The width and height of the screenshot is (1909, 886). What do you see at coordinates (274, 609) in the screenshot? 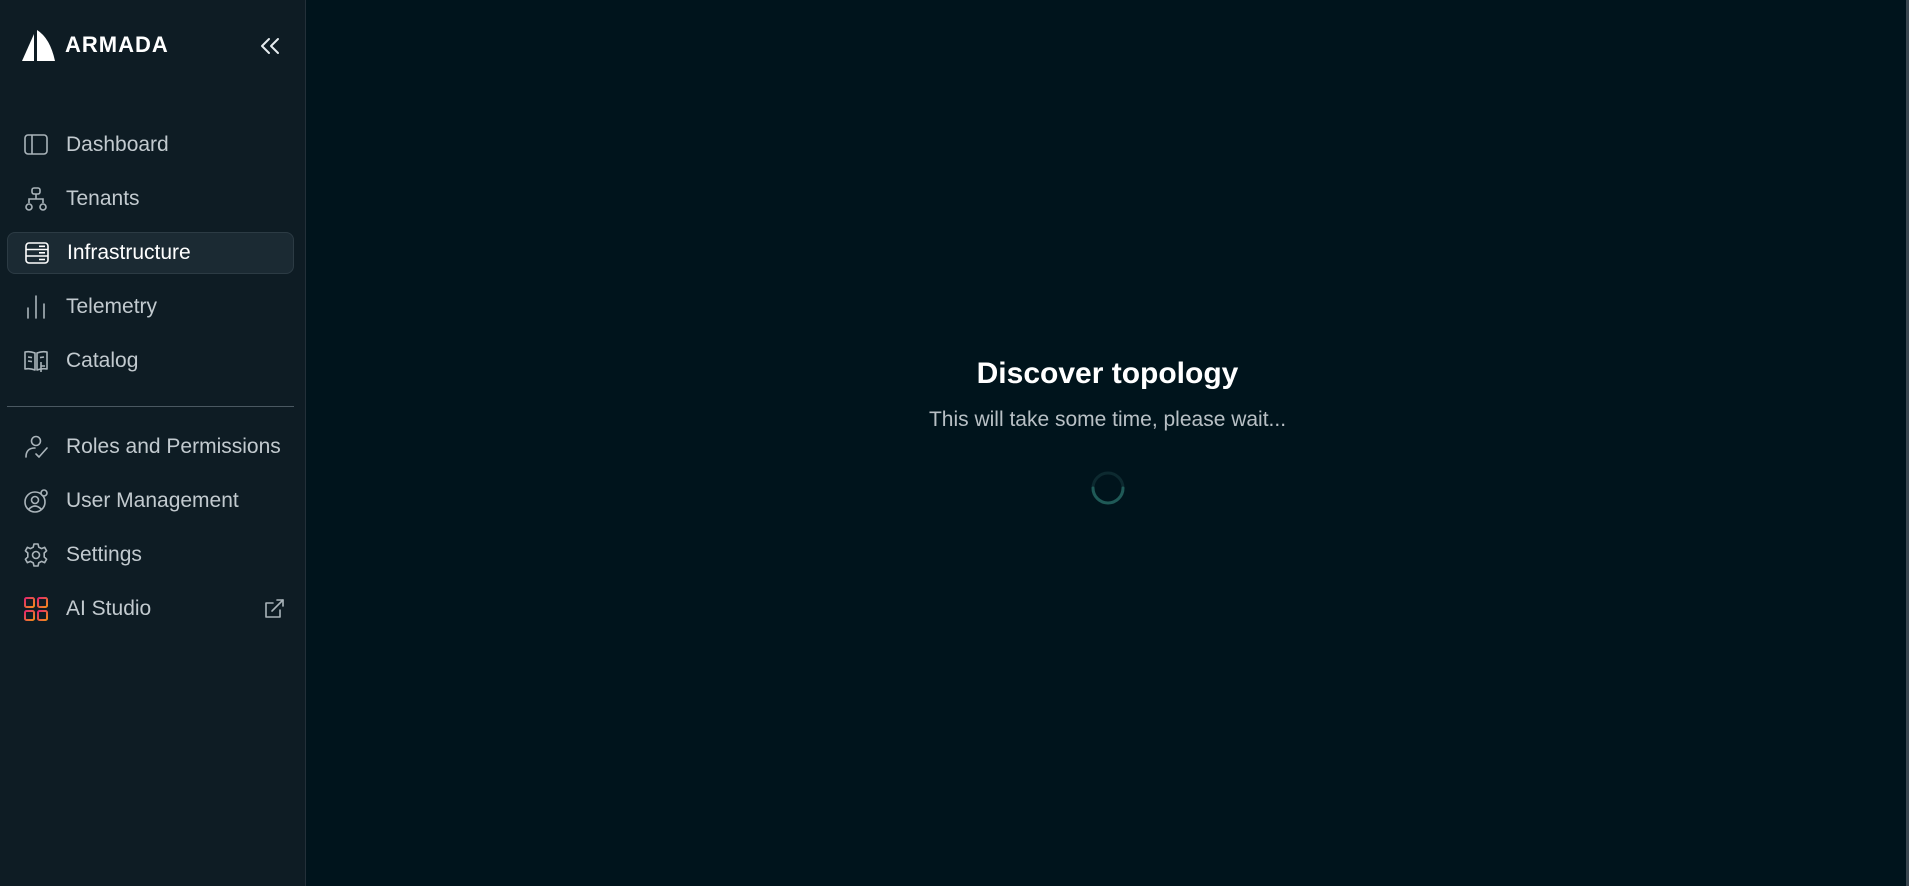
I see `external-link-icon` at bounding box center [274, 609].